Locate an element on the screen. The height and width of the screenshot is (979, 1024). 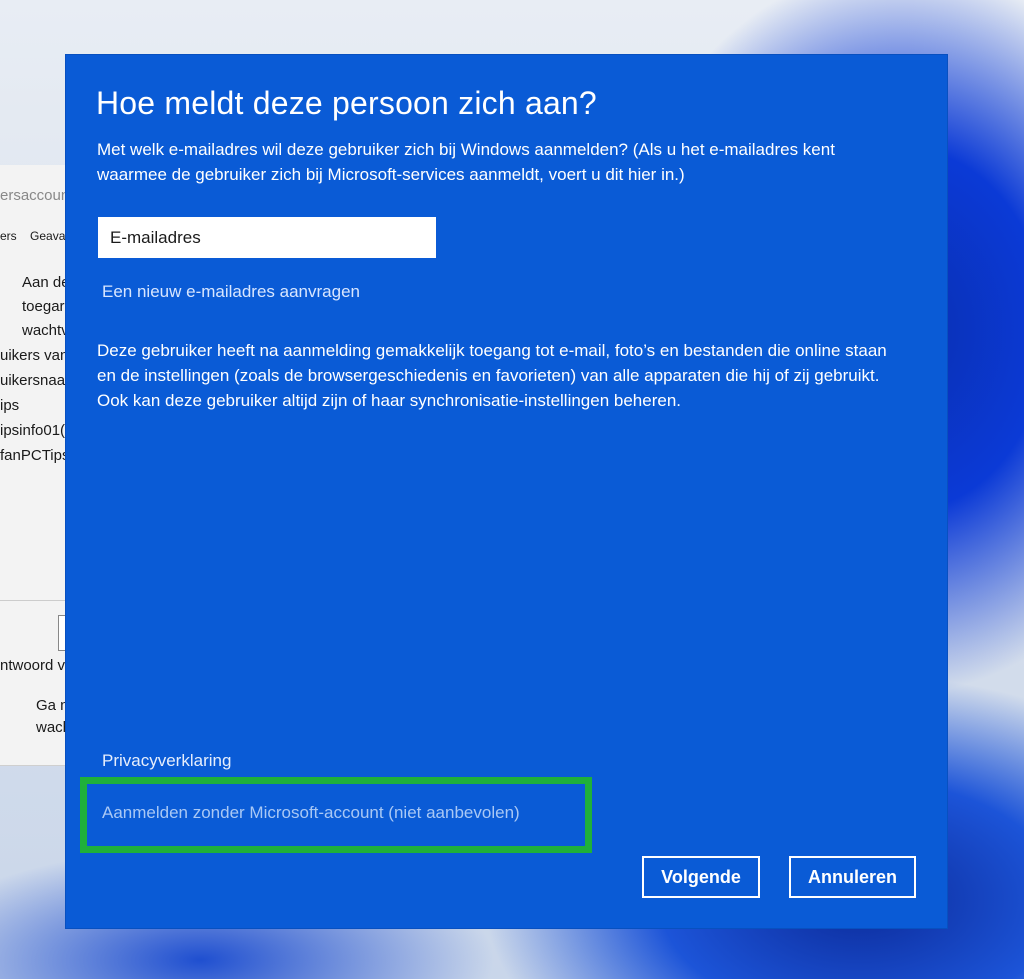
background-line: toegar is located at coordinates (43, 306).